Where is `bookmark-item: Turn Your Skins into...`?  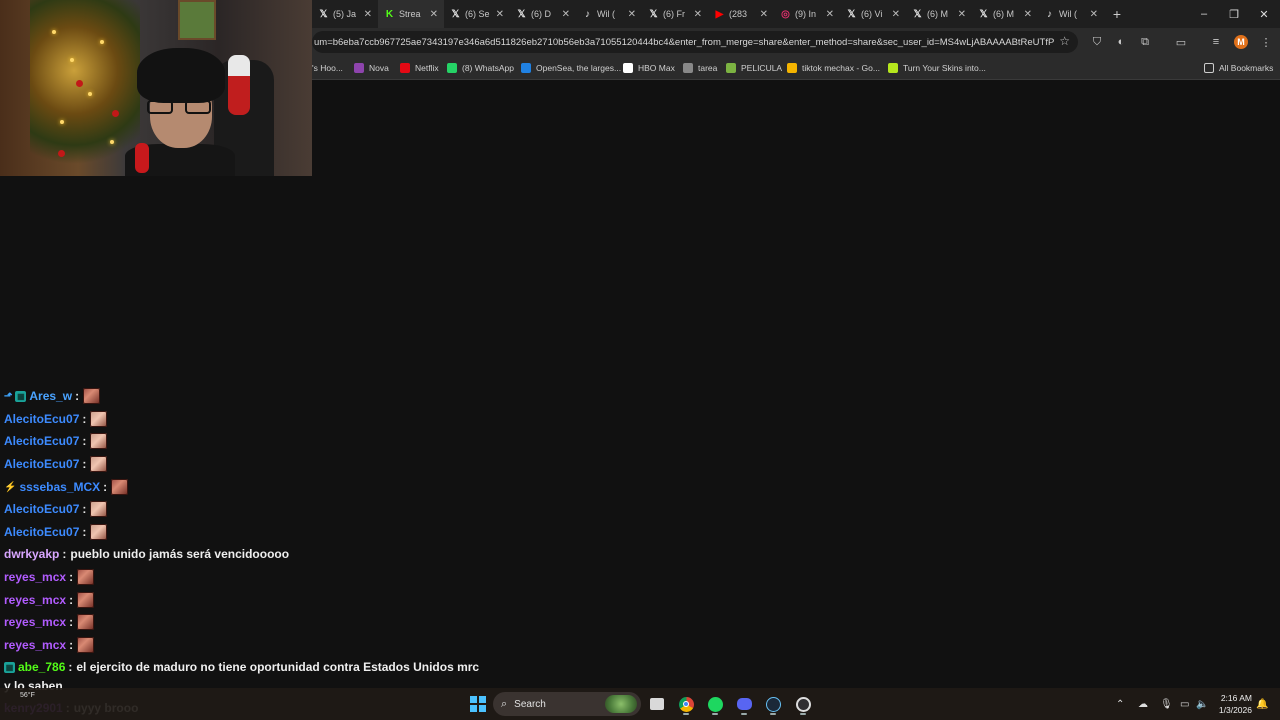
bookmark-item: Turn Your Skins into... is located at coordinates (937, 68).